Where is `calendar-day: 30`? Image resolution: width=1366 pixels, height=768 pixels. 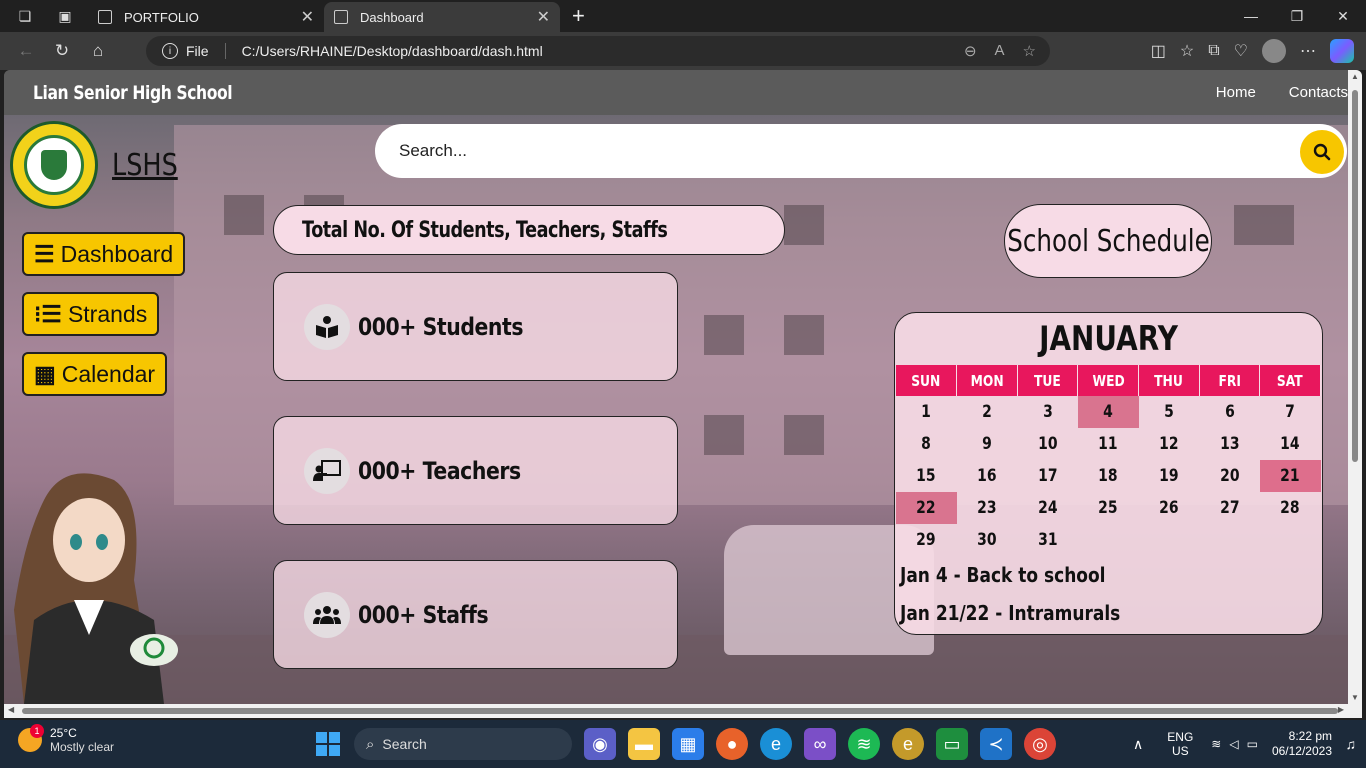 calendar-day: 30 is located at coordinates (987, 540).